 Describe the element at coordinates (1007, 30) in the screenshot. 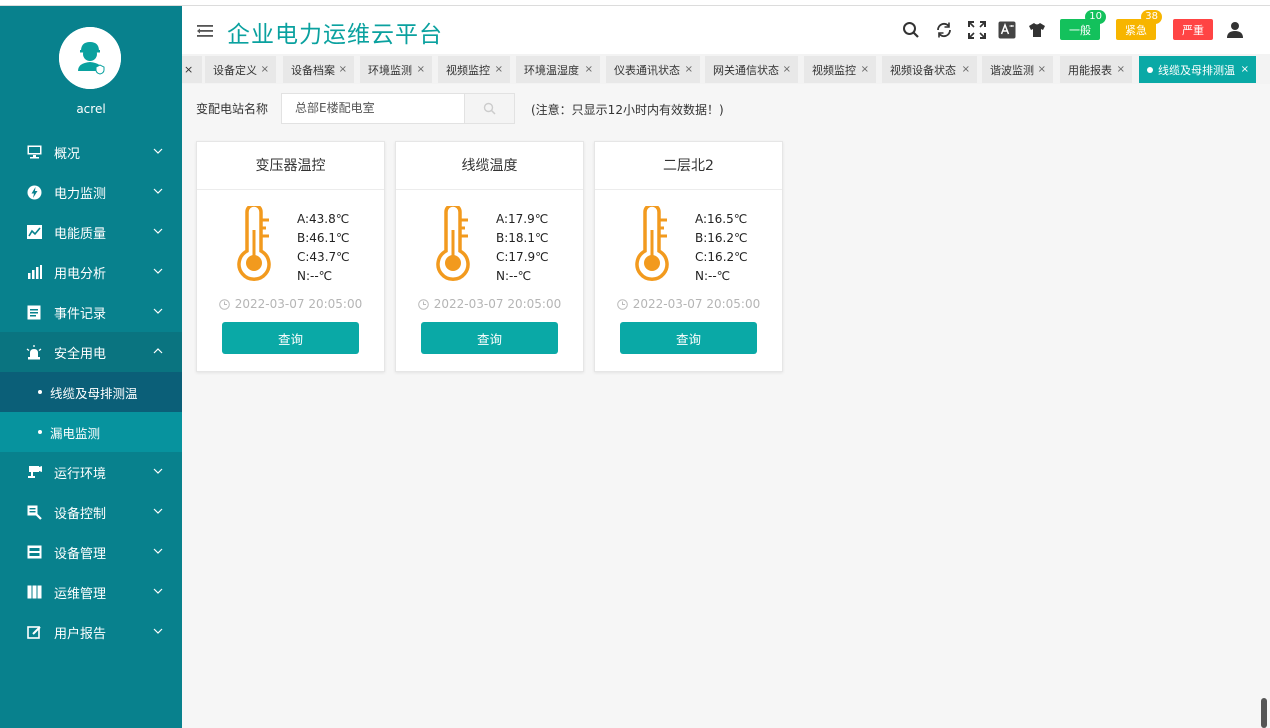

I see `translate-icon` at that location.